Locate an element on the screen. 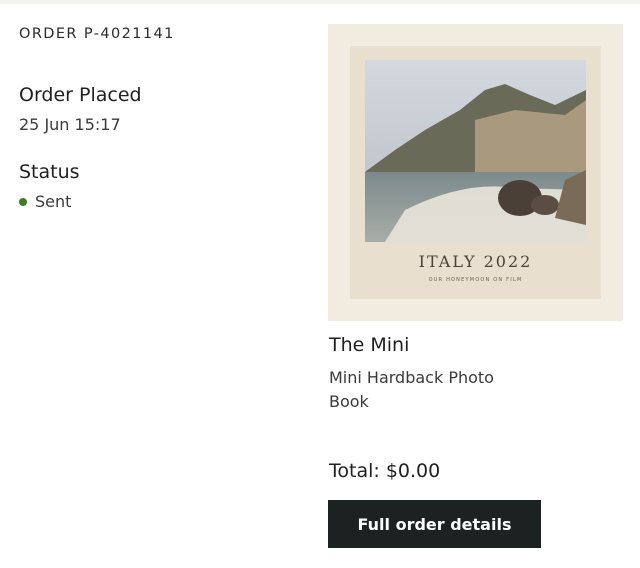 This screenshot has height=568, width=640. status-text: Sent is located at coordinates (53, 201).